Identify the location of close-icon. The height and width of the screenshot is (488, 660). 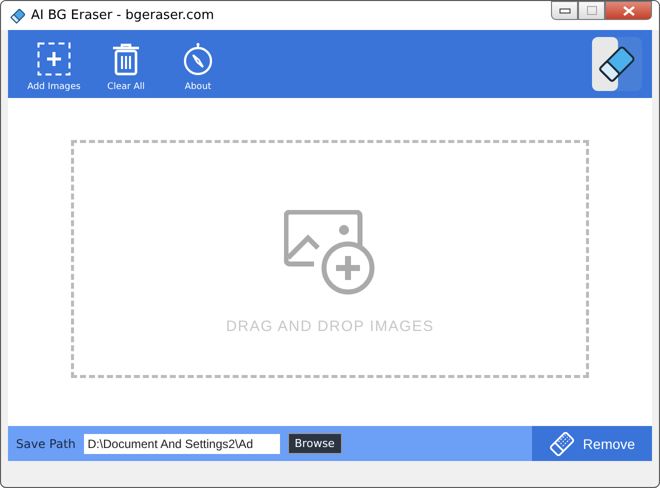
(628, 11).